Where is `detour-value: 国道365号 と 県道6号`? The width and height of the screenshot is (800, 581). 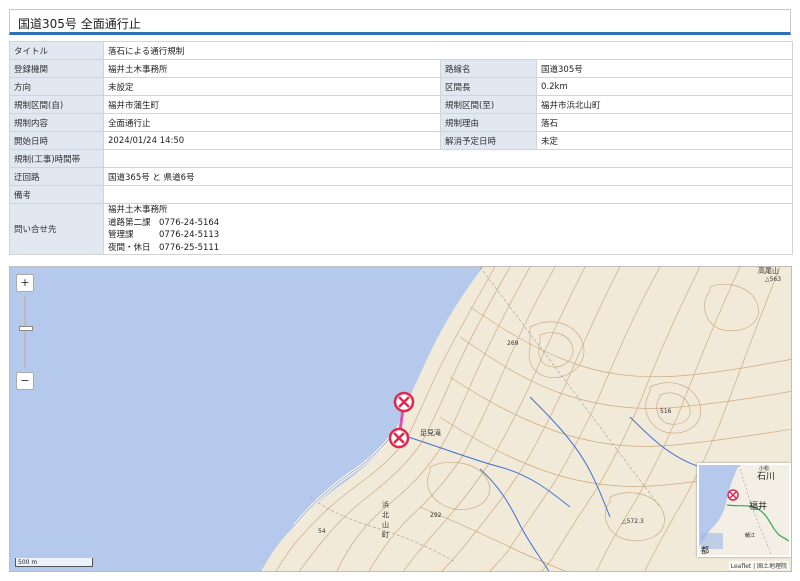 detour-value: 国道365号 と 県道6号 is located at coordinates (448, 176).